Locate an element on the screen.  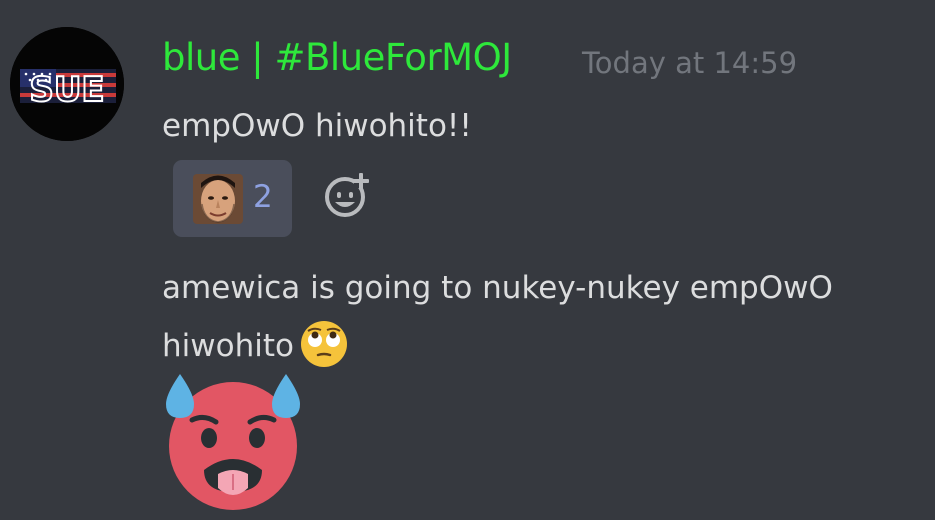
reaction-button: 2 is located at coordinates (232, 198).